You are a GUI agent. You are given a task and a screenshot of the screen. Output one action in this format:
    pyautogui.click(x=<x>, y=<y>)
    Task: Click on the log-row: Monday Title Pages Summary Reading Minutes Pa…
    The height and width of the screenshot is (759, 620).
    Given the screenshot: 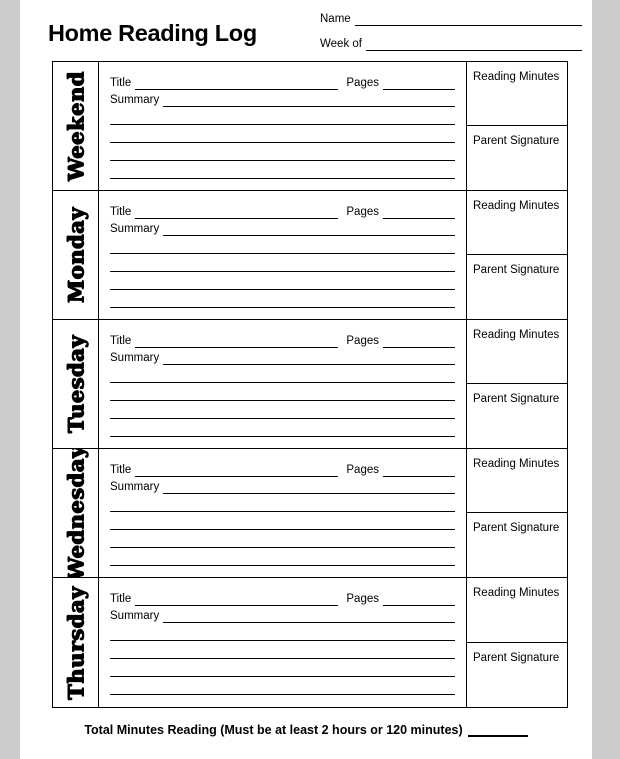 What is the action you would take?
    pyautogui.click(x=310, y=255)
    